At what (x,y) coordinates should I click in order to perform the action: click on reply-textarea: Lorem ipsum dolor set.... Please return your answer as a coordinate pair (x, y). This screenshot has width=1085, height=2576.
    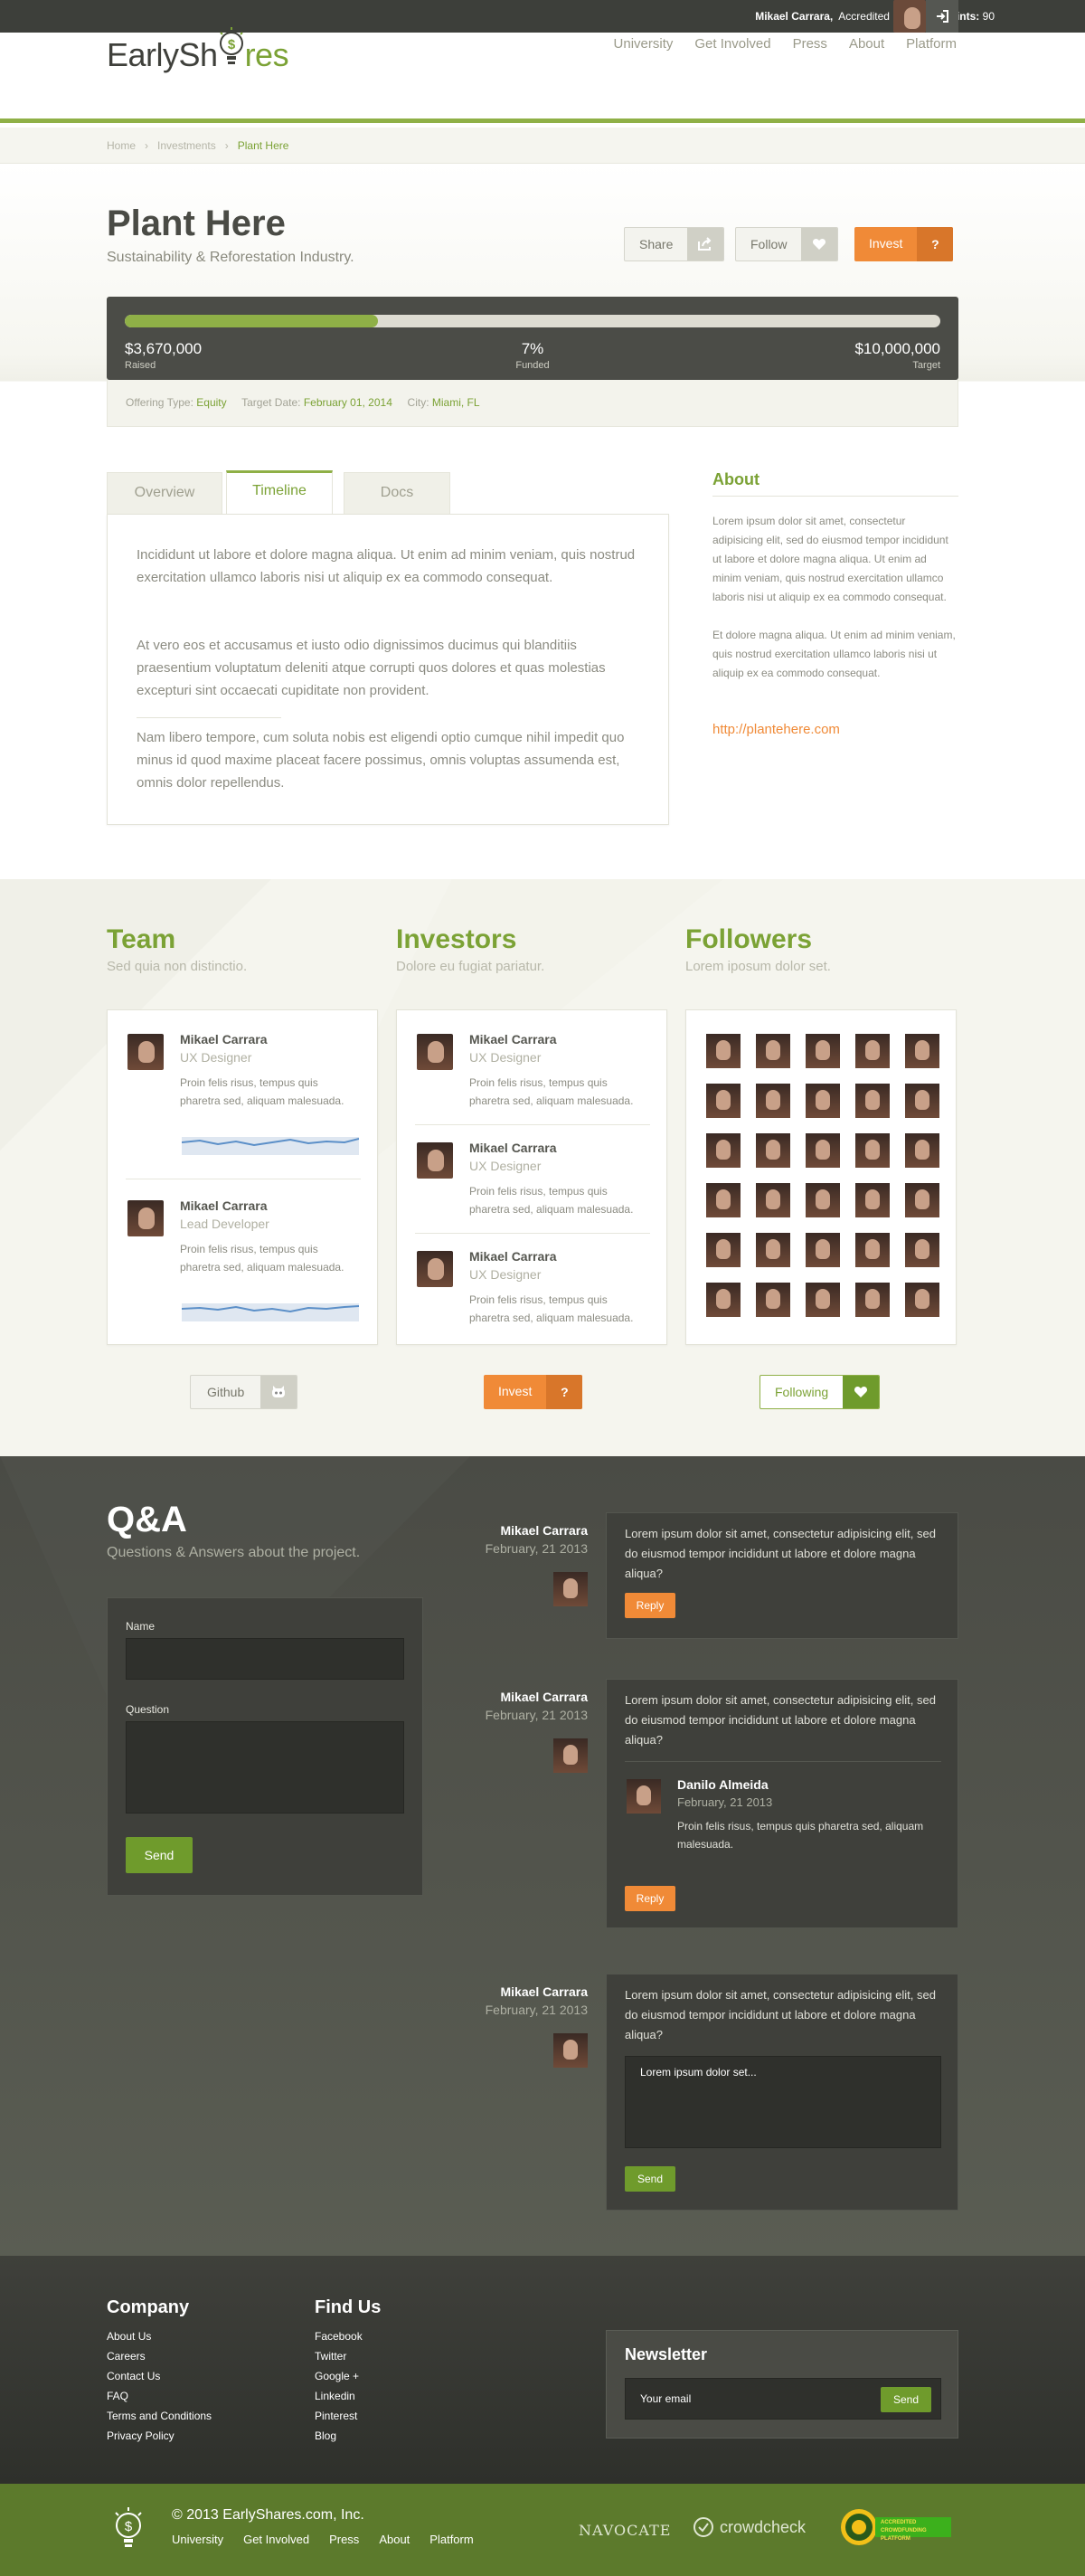
    Looking at the image, I should click on (783, 2102).